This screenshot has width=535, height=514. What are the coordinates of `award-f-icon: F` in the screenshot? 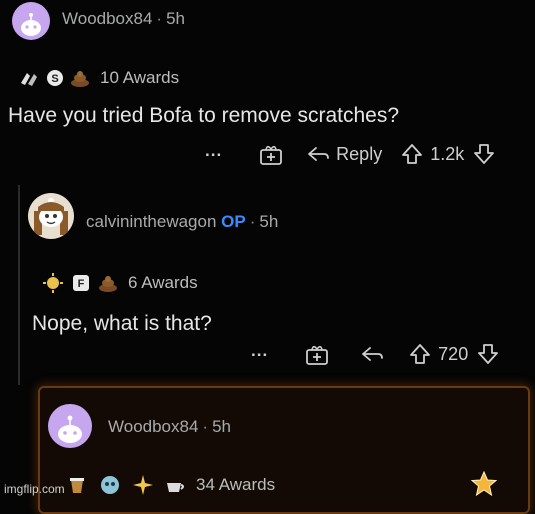 It's located at (81, 283).